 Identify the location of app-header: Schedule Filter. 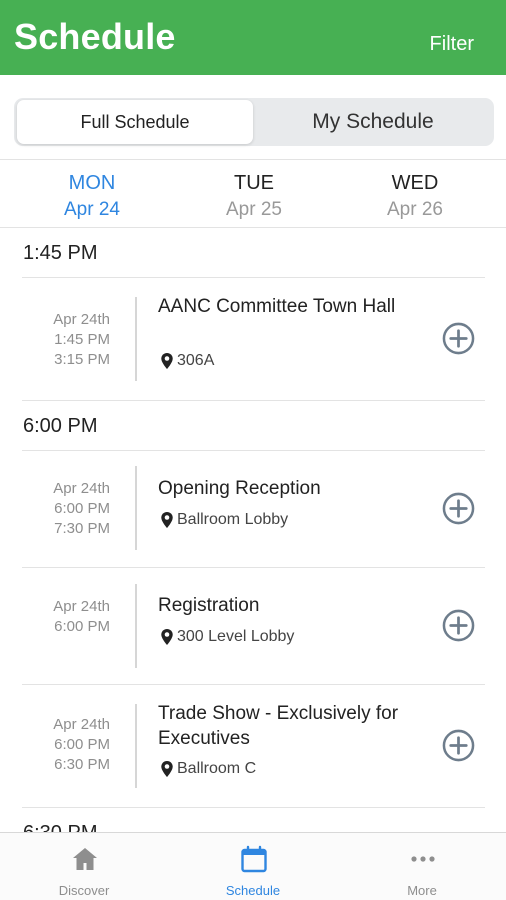
(253, 37).